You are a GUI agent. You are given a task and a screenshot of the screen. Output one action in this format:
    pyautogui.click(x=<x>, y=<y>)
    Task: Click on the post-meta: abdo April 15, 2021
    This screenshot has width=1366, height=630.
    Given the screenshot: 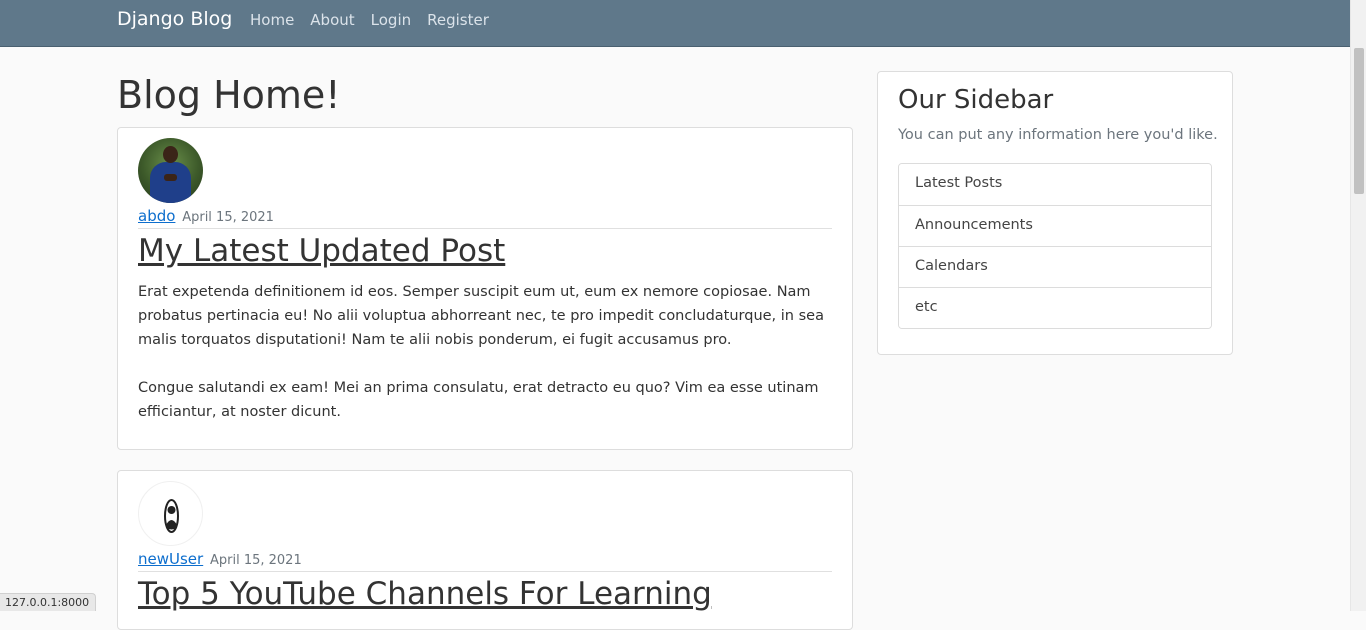 What is the action you would take?
    pyautogui.click(x=206, y=216)
    